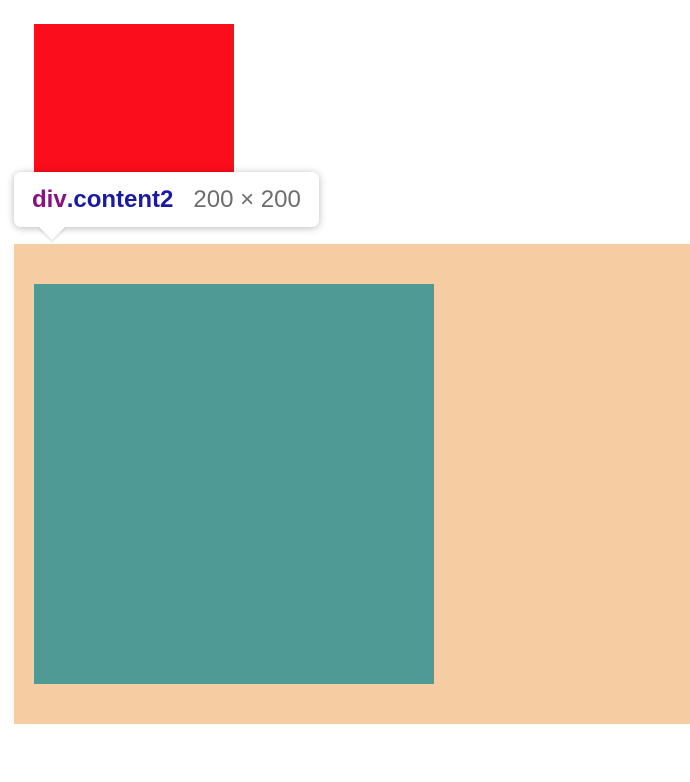 The height and width of the screenshot is (782, 690). What do you see at coordinates (134, 98) in the screenshot?
I see `red-box` at bounding box center [134, 98].